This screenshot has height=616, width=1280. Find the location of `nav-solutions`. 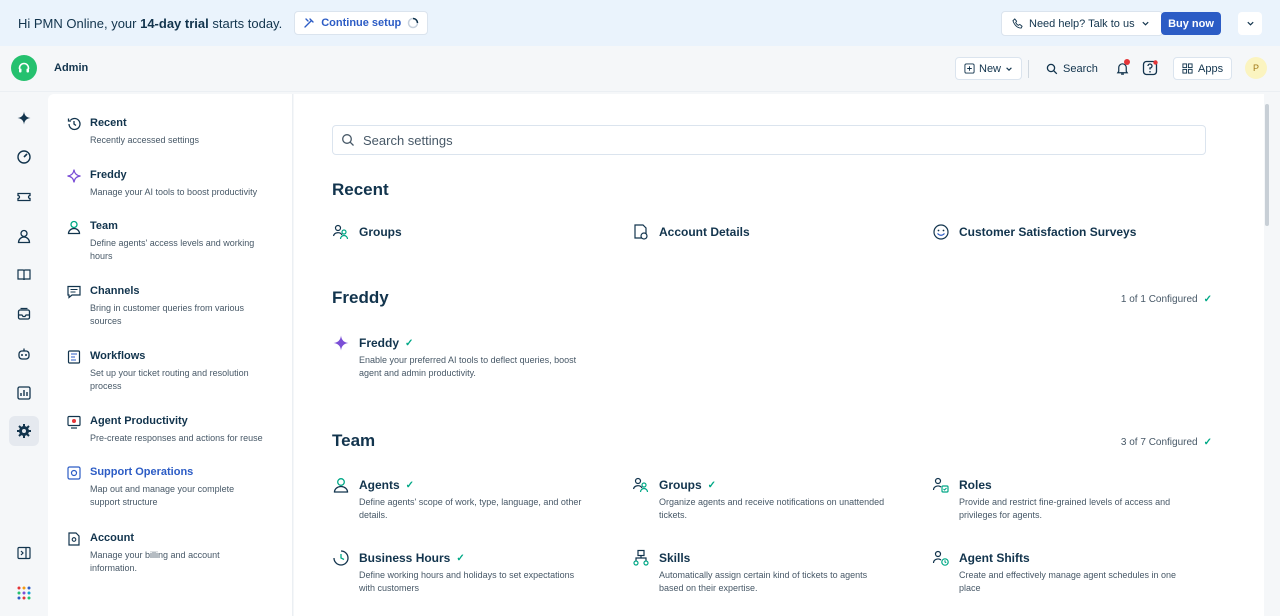

nav-solutions is located at coordinates (24, 275).